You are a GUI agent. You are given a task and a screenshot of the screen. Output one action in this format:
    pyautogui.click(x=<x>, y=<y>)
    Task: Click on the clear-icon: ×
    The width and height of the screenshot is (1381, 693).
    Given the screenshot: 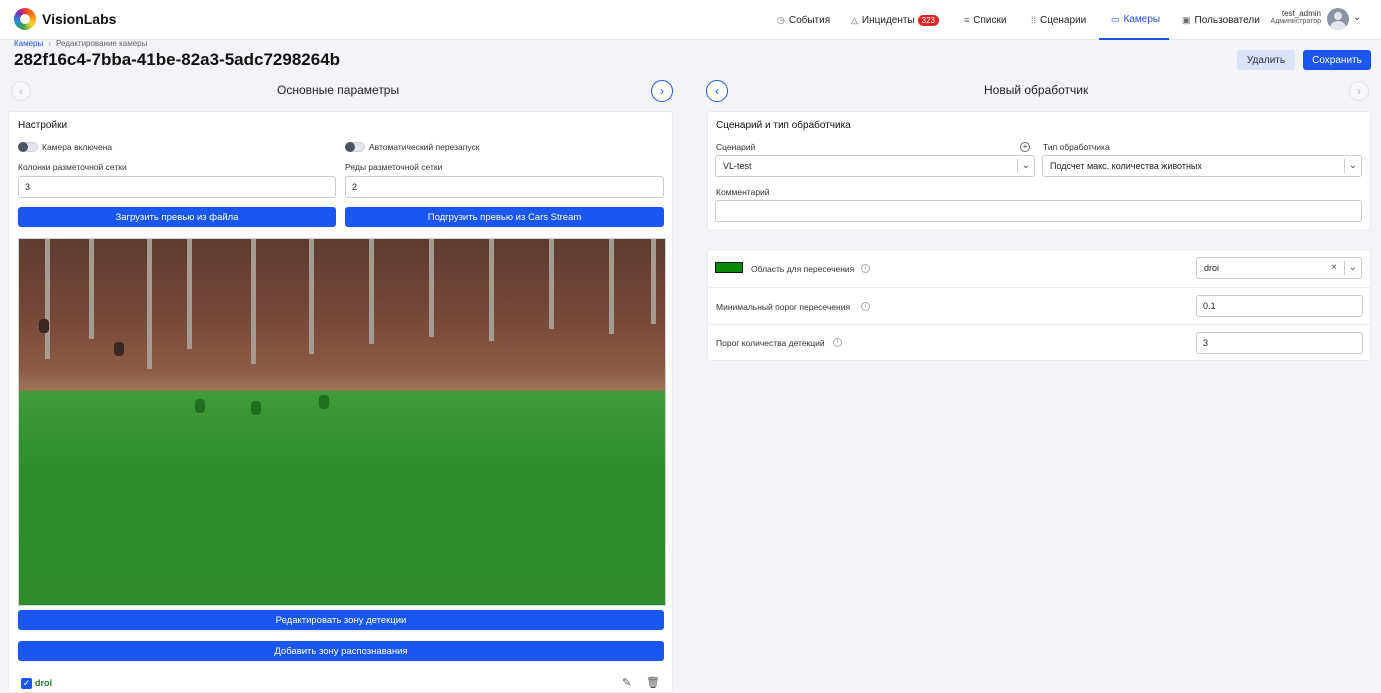 What is the action you would take?
    pyautogui.click(x=1334, y=267)
    